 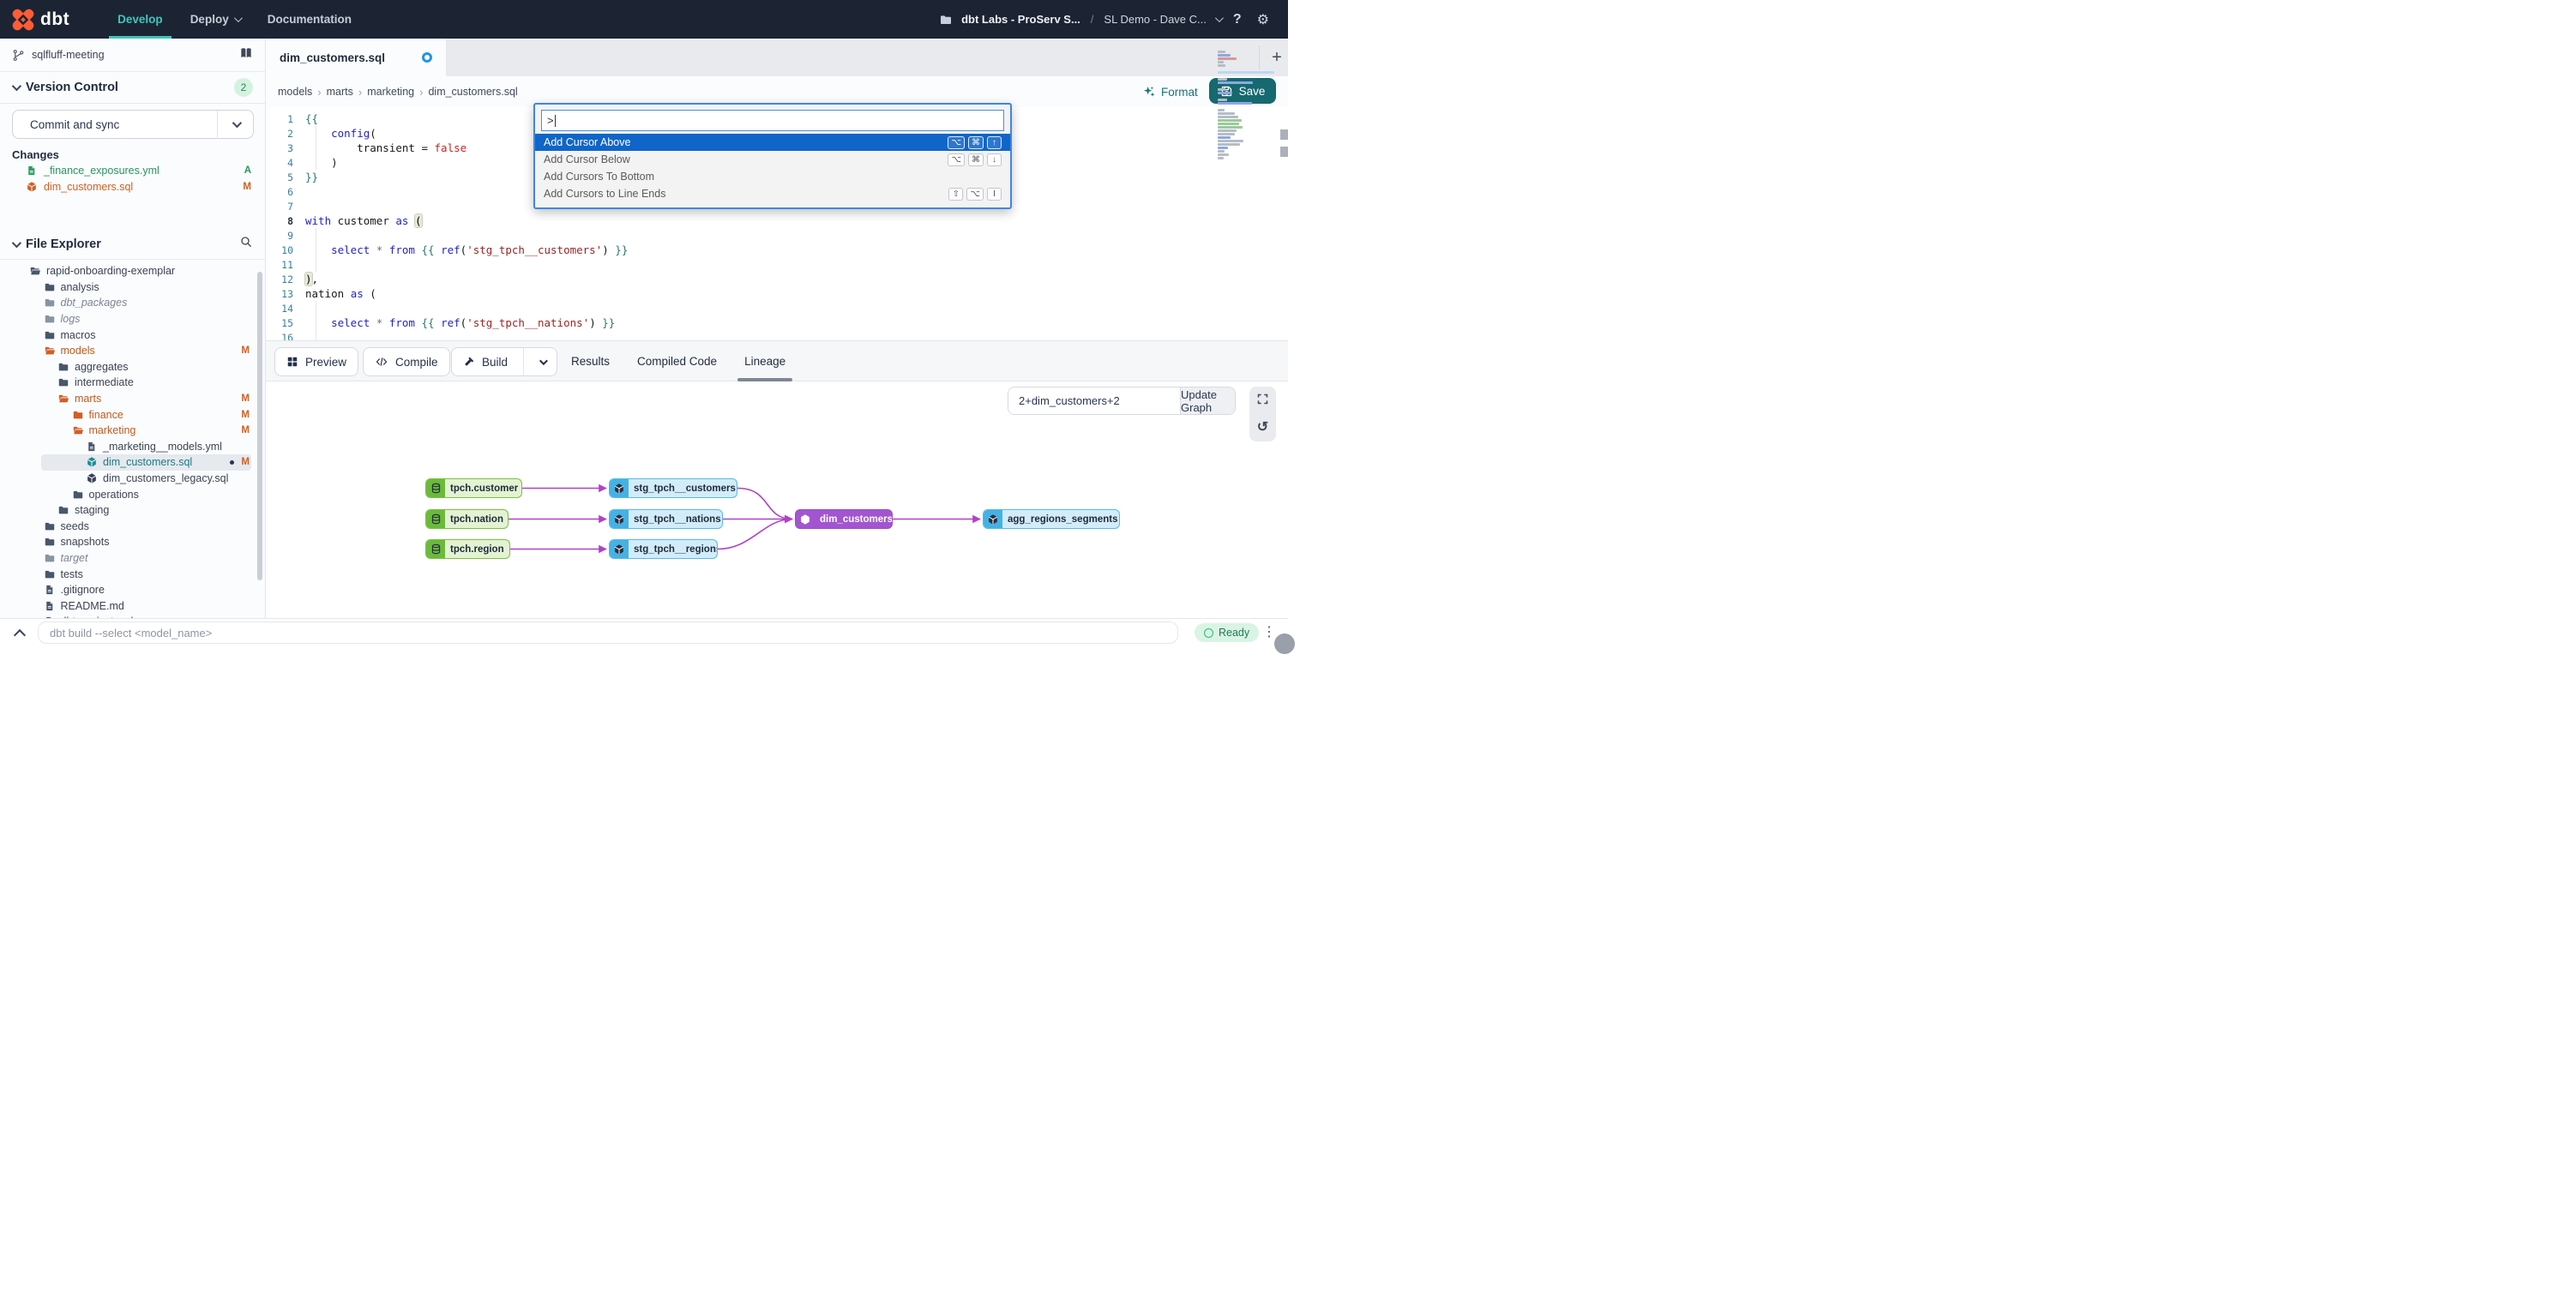 I want to click on search-icon, so click(x=246, y=244).